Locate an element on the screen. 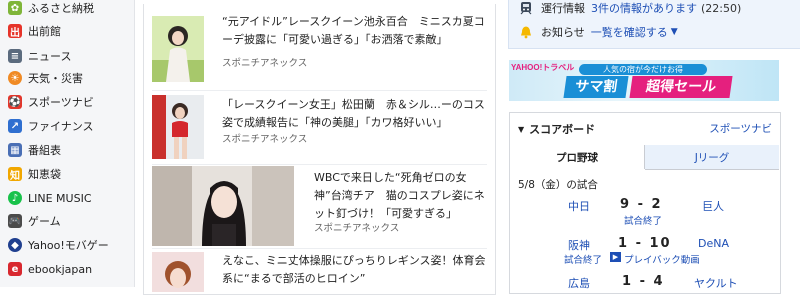 This screenshot has width=800, height=295. tv-guide-icon: ▦ is located at coordinates (15, 150).